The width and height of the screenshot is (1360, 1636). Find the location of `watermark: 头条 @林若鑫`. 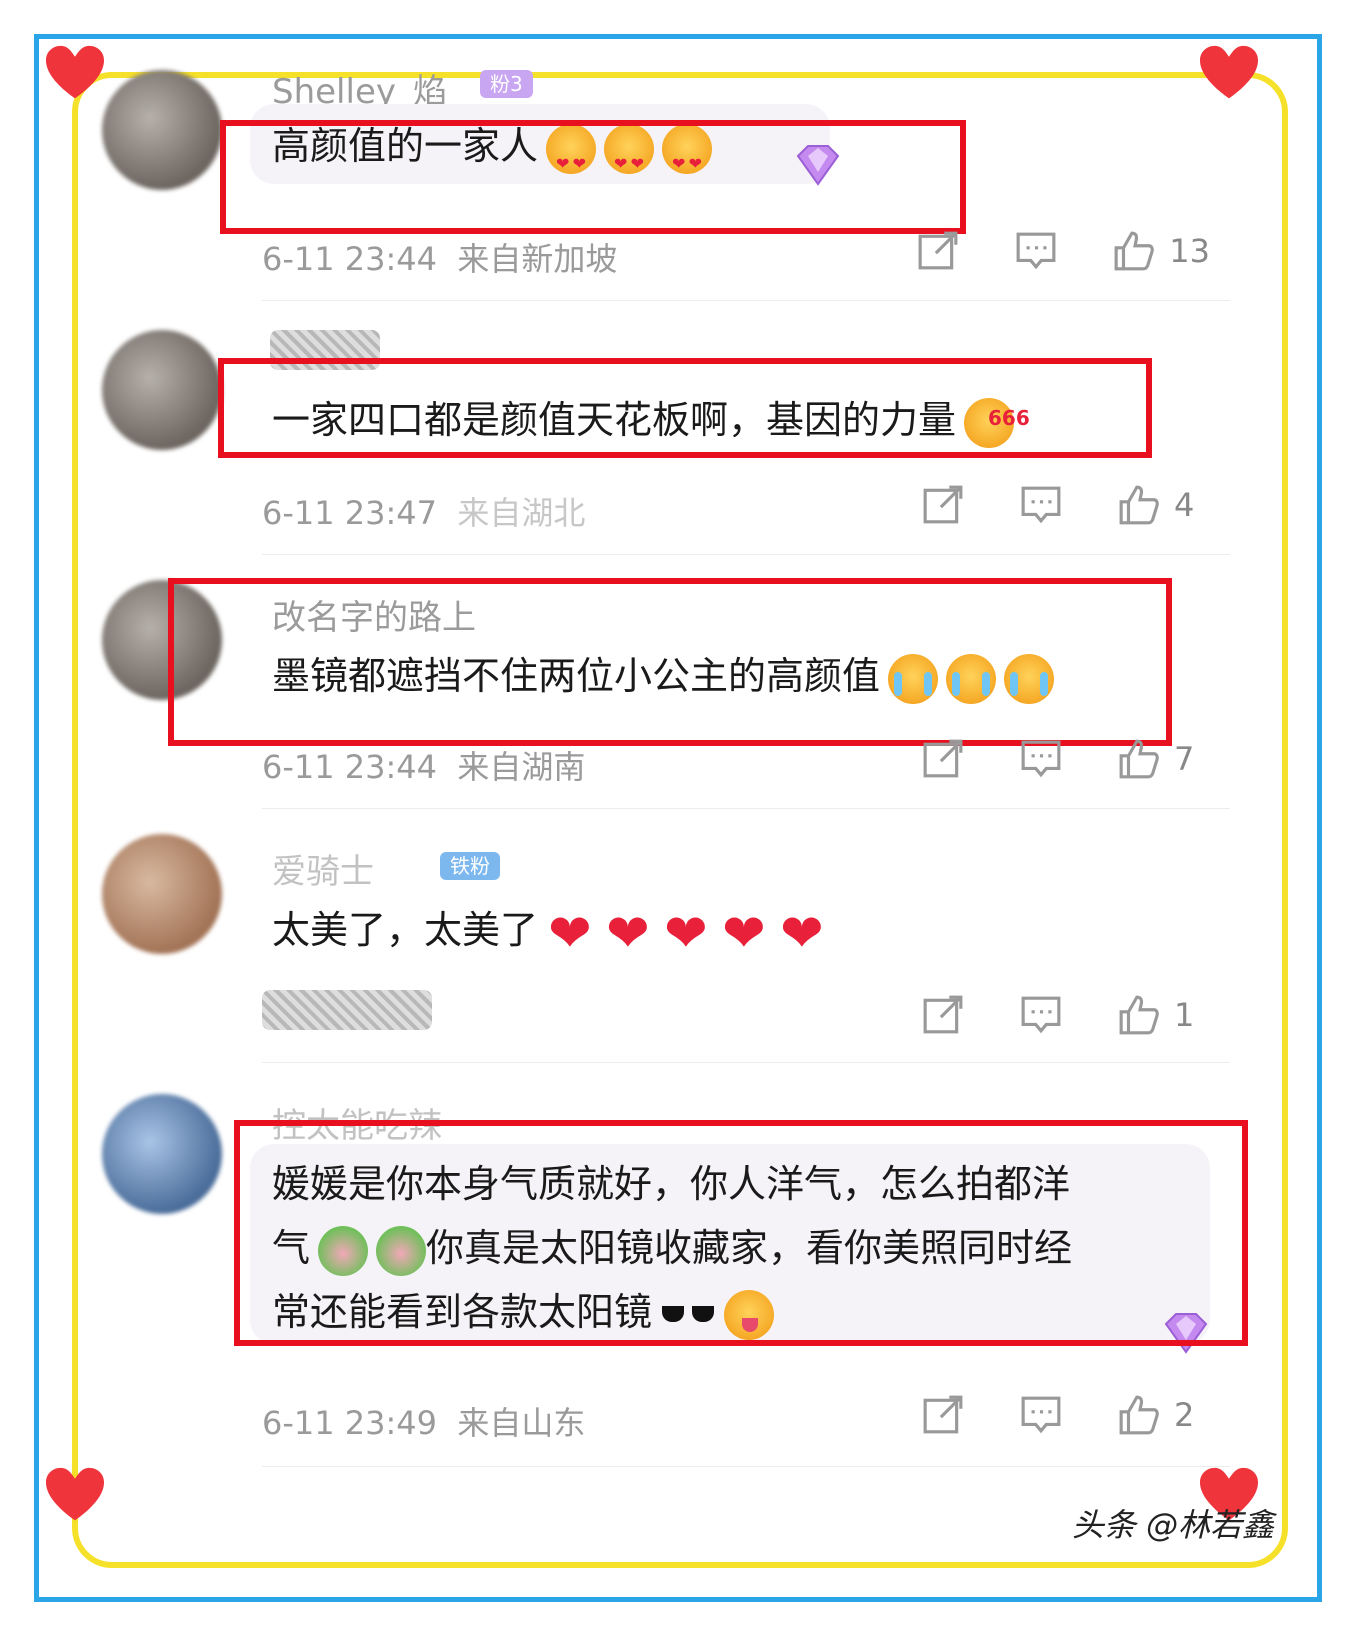

watermark: 头条 @林若鑫 is located at coordinates (1172, 1525).